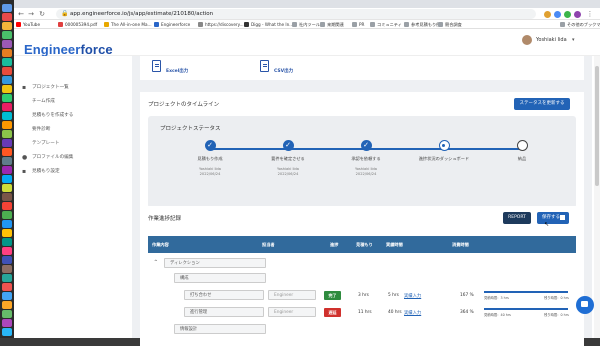  What do you see at coordinates (35, 130) in the screenshot?
I see `sidebar-item: 要件診断` at bounding box center [35, 130].